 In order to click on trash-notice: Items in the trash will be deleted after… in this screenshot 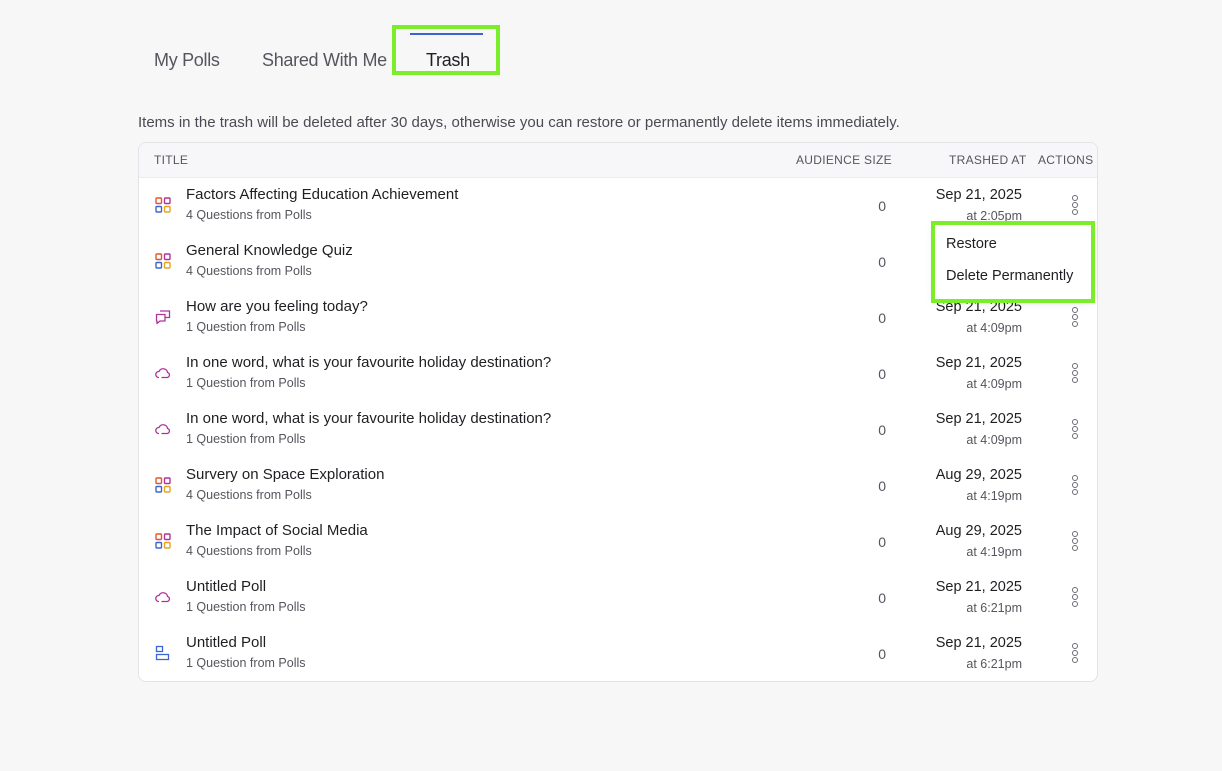, I will do `click(519, 122)`.